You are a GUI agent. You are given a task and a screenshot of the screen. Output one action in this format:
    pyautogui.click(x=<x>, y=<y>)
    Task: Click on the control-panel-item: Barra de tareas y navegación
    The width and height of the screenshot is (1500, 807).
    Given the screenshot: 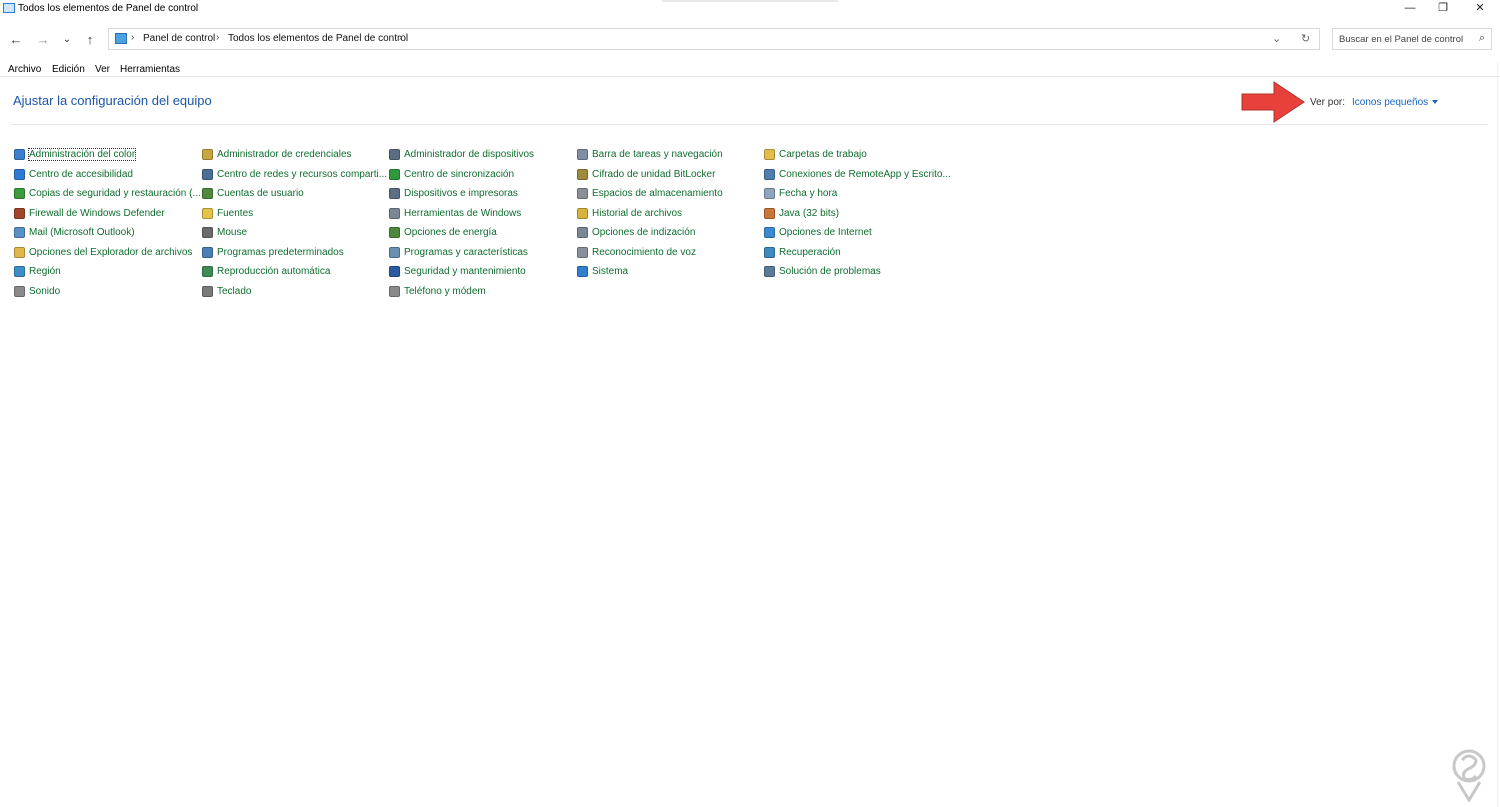 What is the action you would take?
    pyautogui.click(x=650, y=154)
    